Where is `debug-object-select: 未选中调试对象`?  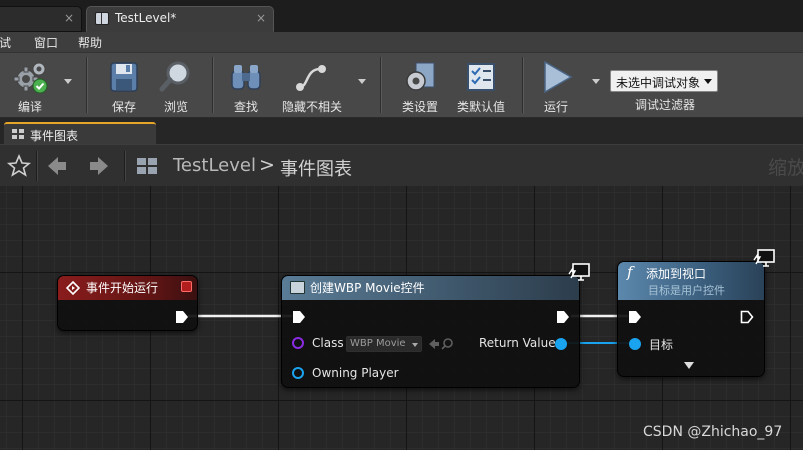
debug-object-select: 未选中调试对象 is located at coordinates (664, 81).